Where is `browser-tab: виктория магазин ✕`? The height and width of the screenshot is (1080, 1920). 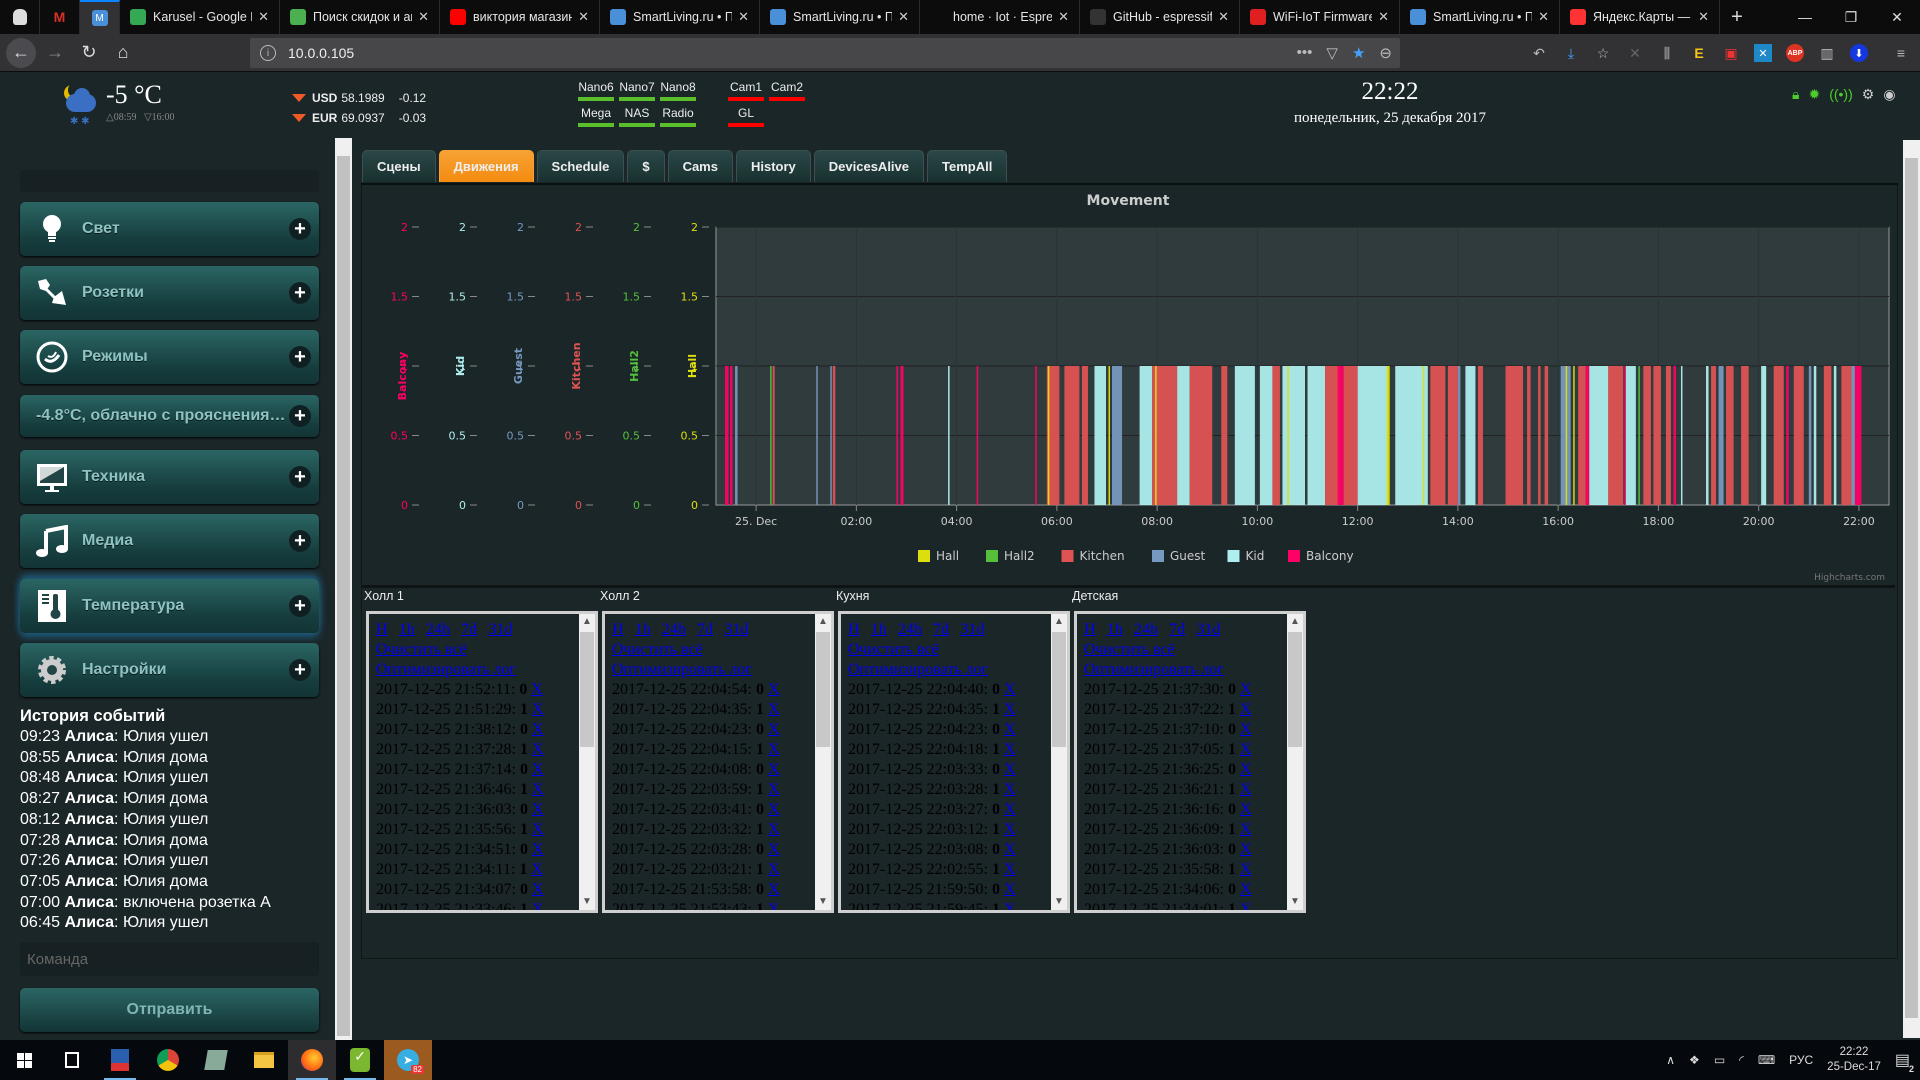
browser-tab: виктория магазин ✕ is located at coordinates (520, 17).